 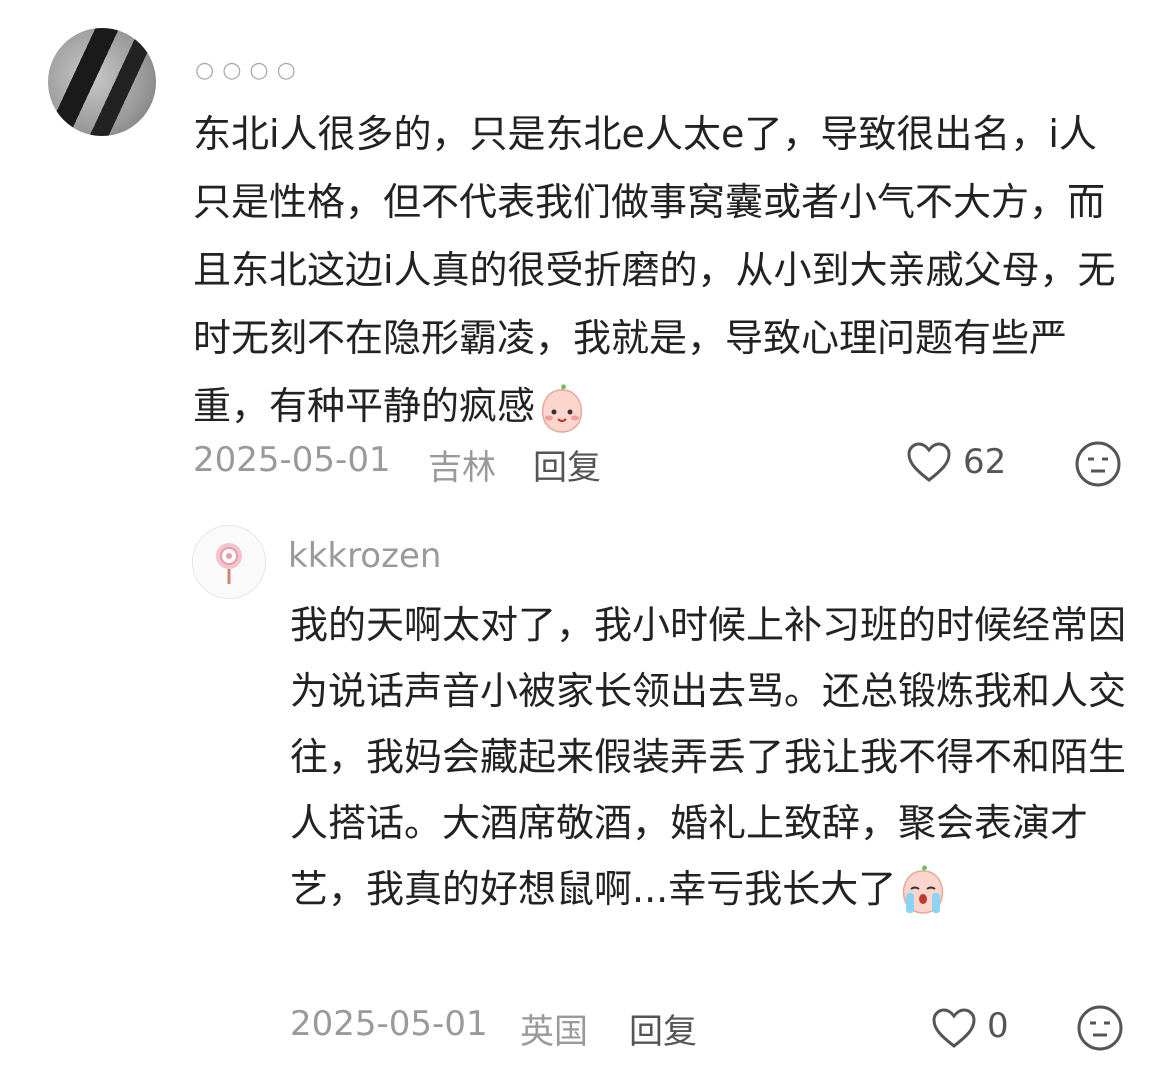 I want to click on comment-location: 吉林, so click(x=462, y=468).